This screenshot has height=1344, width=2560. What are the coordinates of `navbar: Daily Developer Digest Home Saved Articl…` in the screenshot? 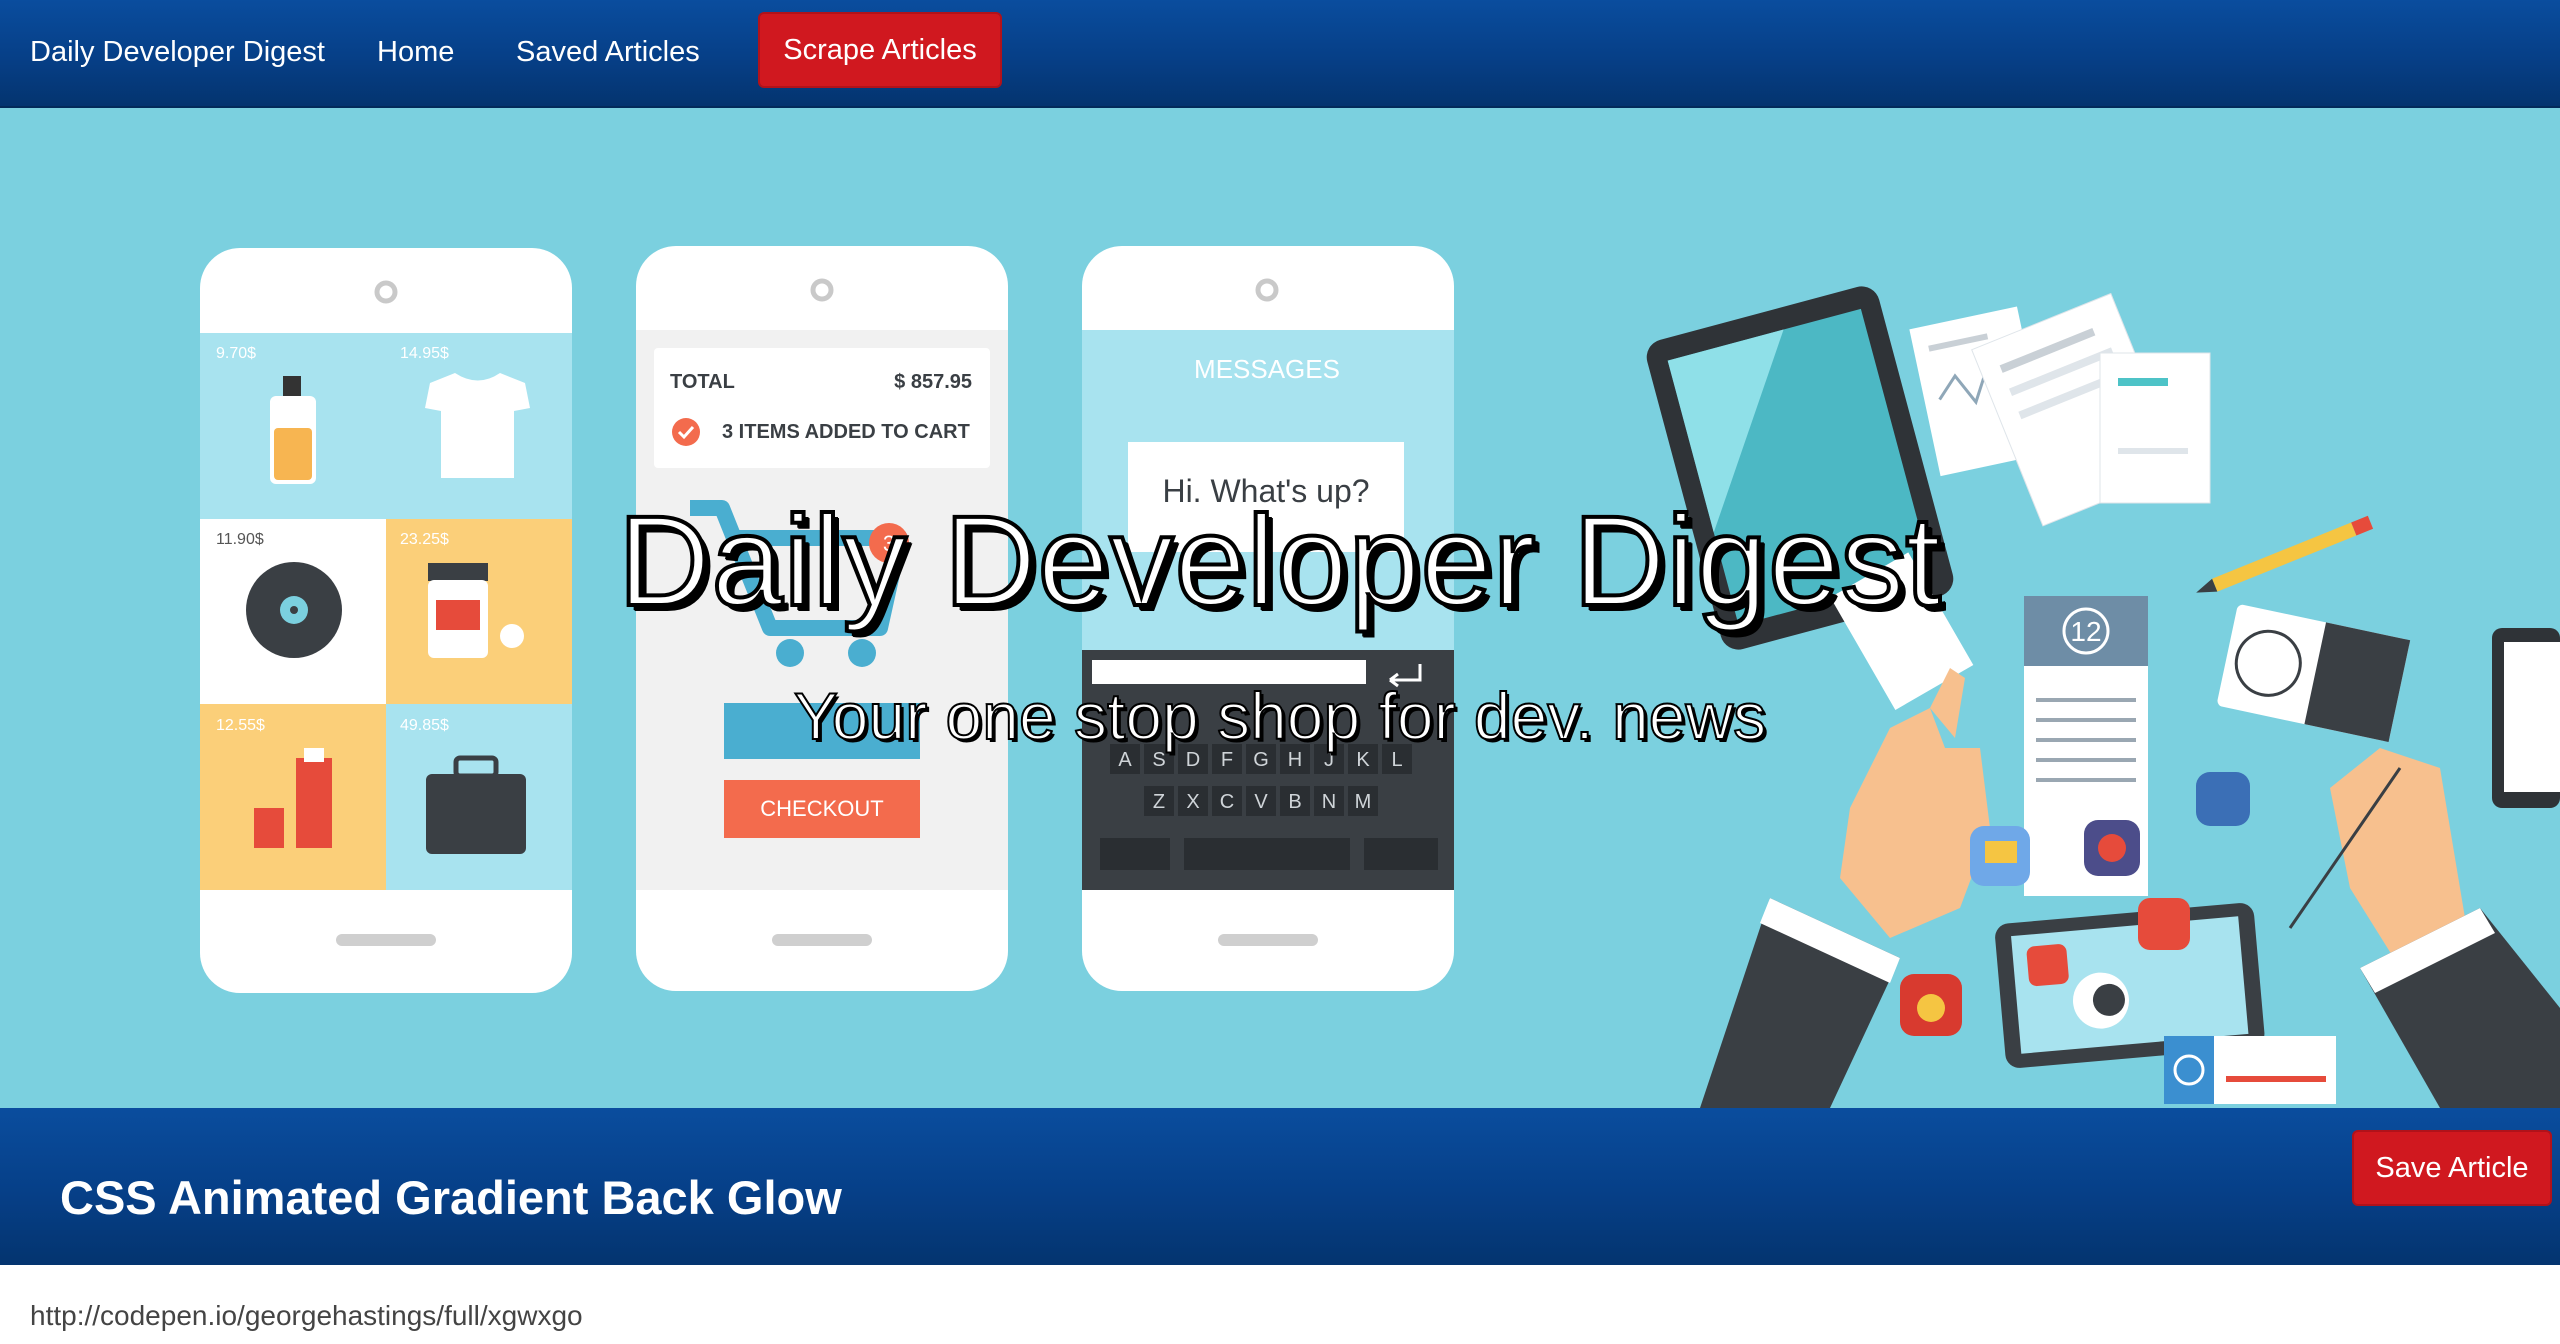 It's located at (1280, 54).